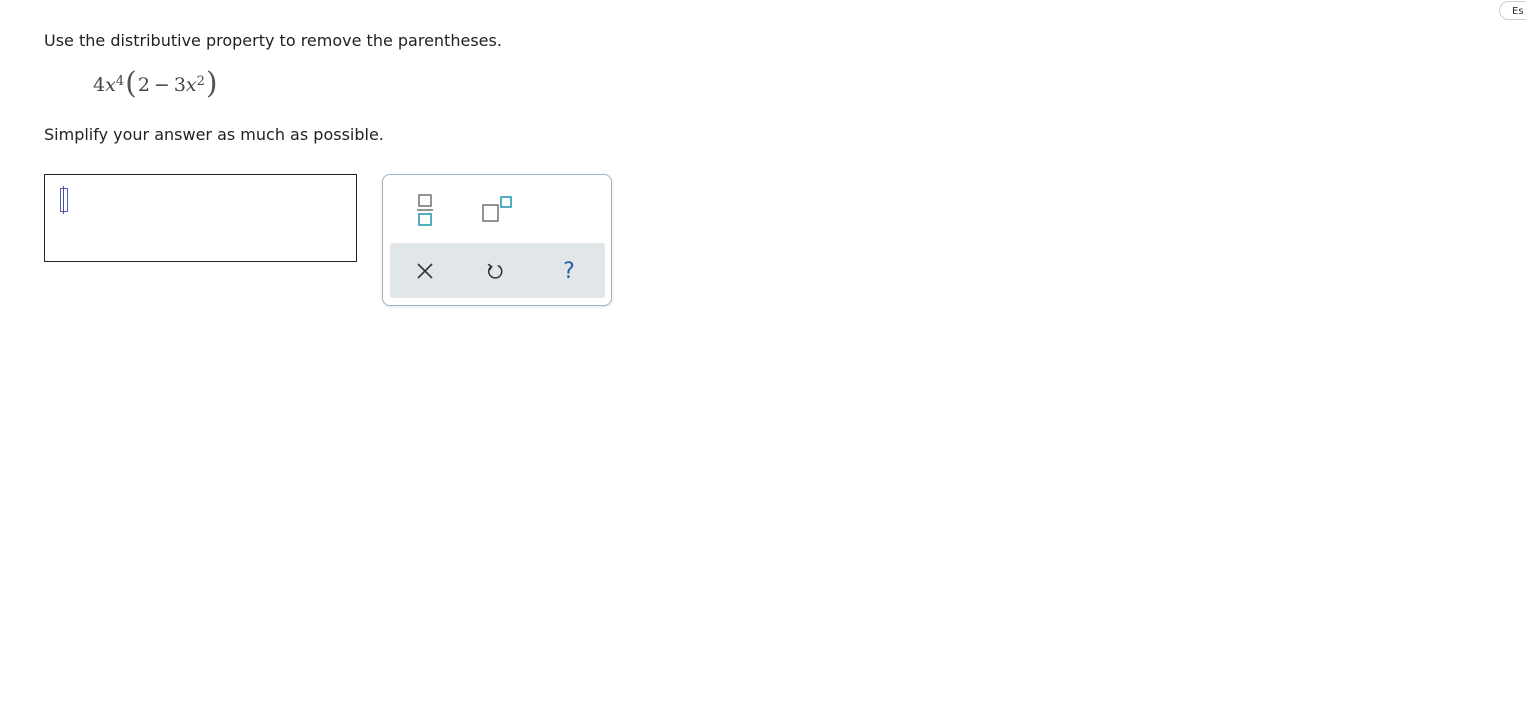  Describe the element at coordinates (161, 85) in the screenshot. I see `expression-operator: −` at that location.